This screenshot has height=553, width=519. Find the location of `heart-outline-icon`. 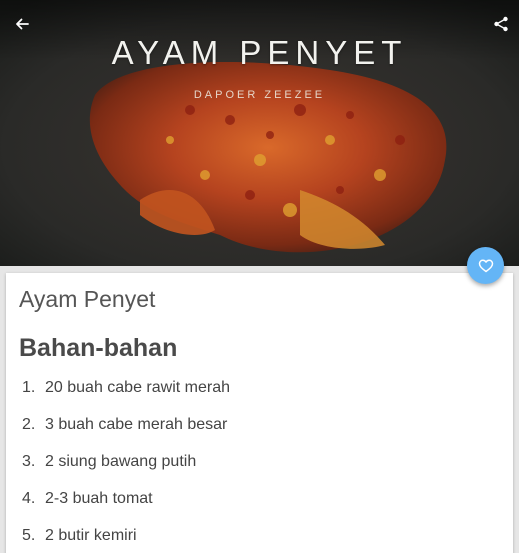

heart-outline-icon is located at coordinates (485, 265).